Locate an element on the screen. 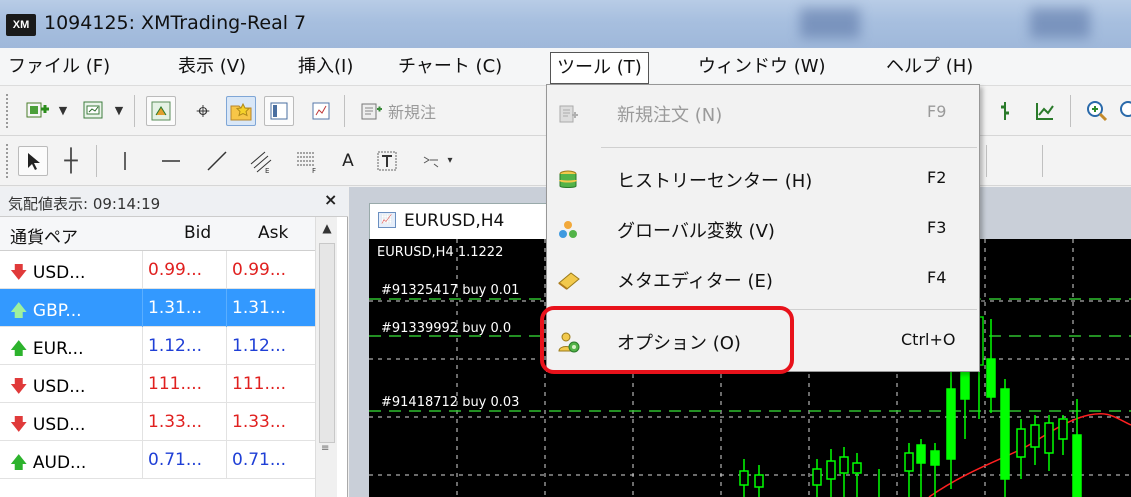  order-line-label: #91418712 buy 0.03 is located at coordinates (450, 402).